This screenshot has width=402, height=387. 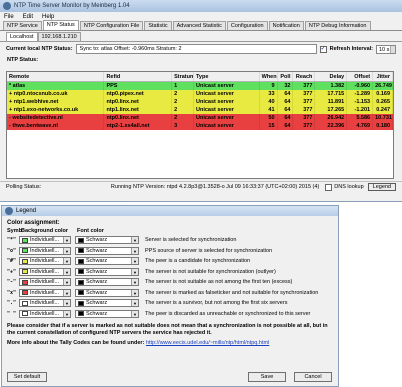 What do you see at coordinates (381, 187) in the screenshot?
I see `legend-button: Legend` at bounding box center [381, 187].